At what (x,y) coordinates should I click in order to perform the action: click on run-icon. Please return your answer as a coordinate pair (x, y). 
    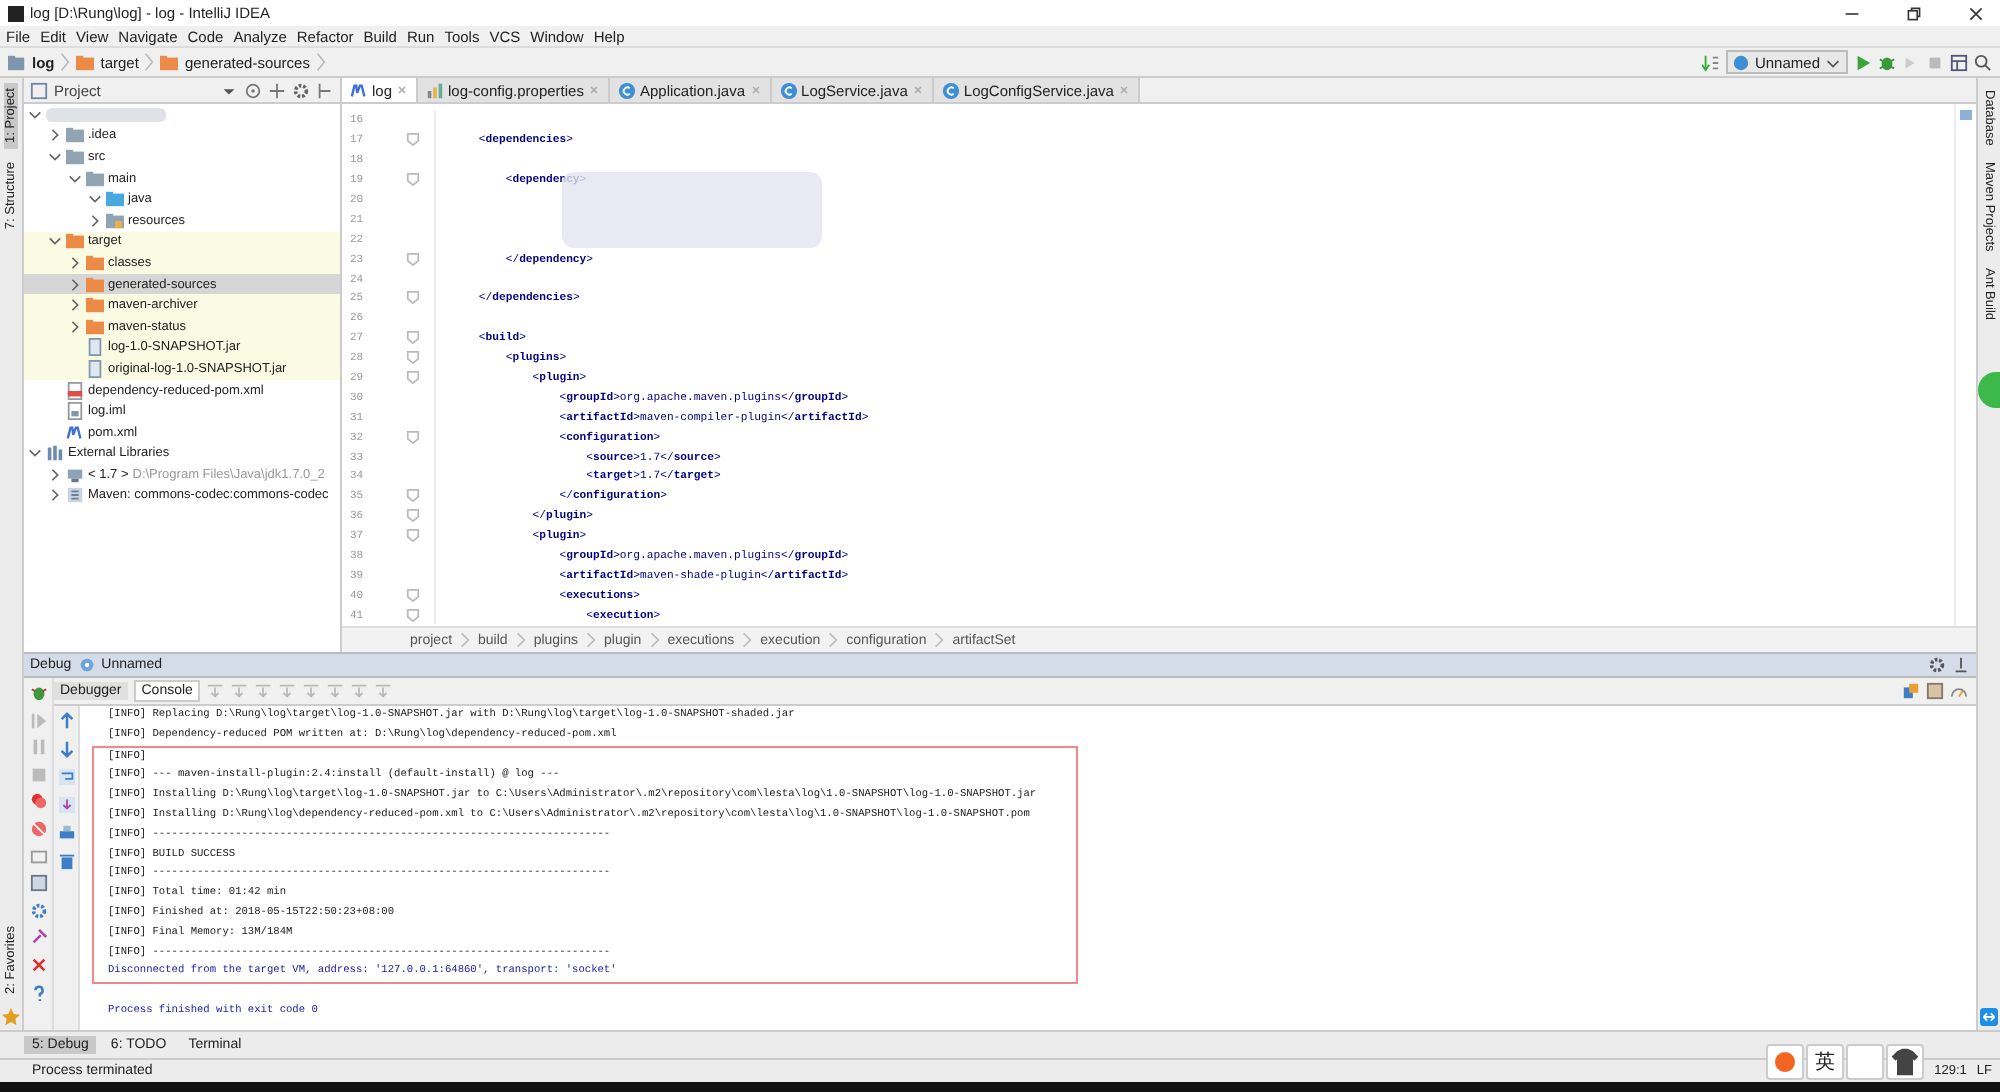
    Looking at the image, I should click on (1863, 62).